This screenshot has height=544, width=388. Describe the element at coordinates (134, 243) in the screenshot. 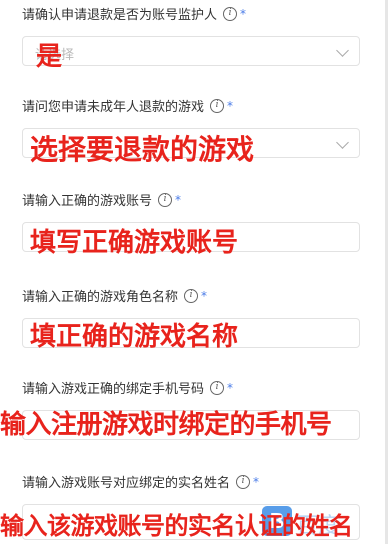

I see `annotation-account: 填写正确游戏账号` at that location.